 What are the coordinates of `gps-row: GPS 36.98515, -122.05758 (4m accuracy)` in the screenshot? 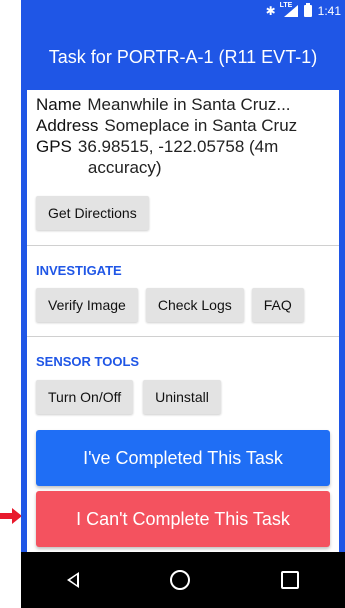 It's located at (183, 157).